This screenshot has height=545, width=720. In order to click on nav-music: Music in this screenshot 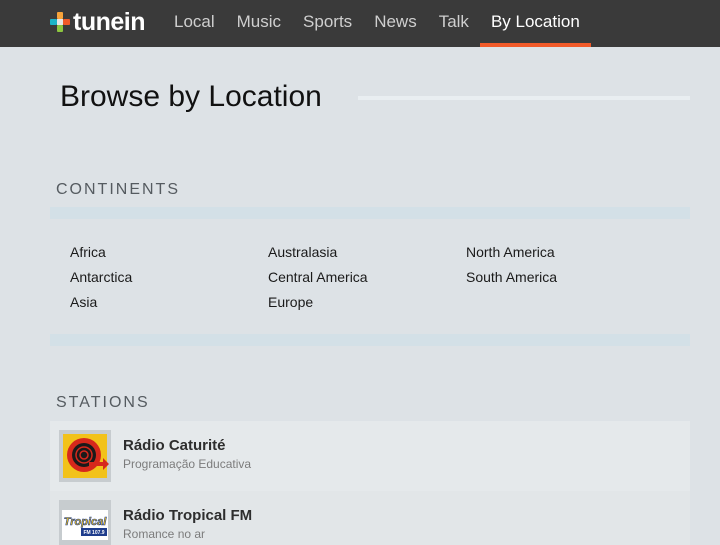, I will do `click(259, 23)`.